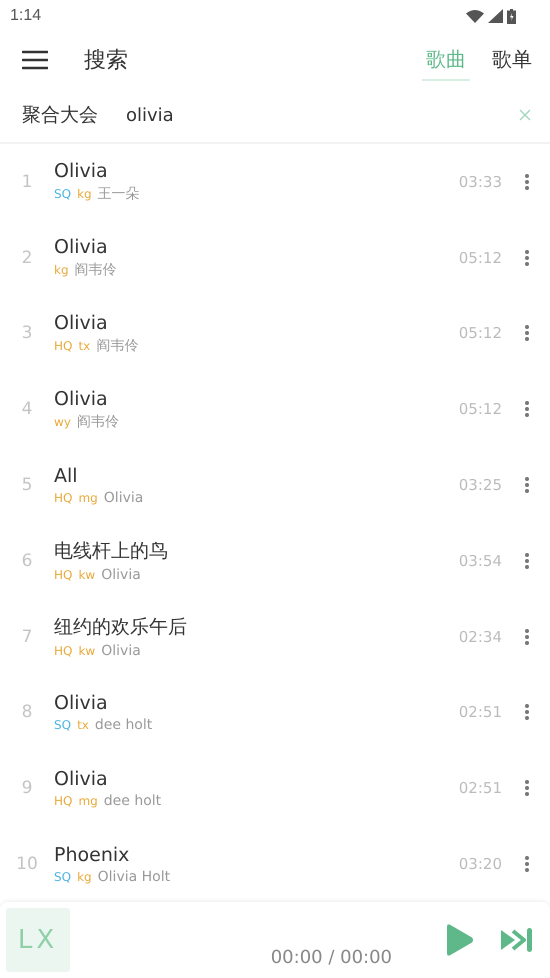 Image resolution: width=550 pixels, height=978 pixels. I want to click on song-title: 纽约的欢乐午后, so click(120, 627).